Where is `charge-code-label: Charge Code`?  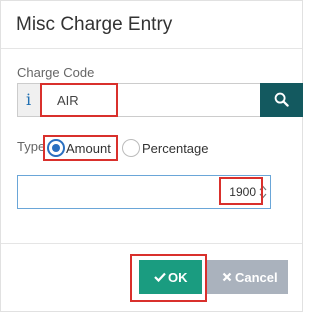
charge-code-label: Charge Code is located at coordinates (56, 72).